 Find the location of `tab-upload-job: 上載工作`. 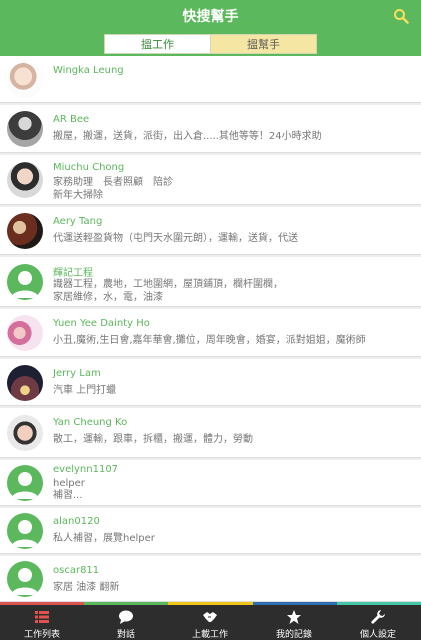

tab-upload-job: 上載工作 is located at coordinates (210, 622).